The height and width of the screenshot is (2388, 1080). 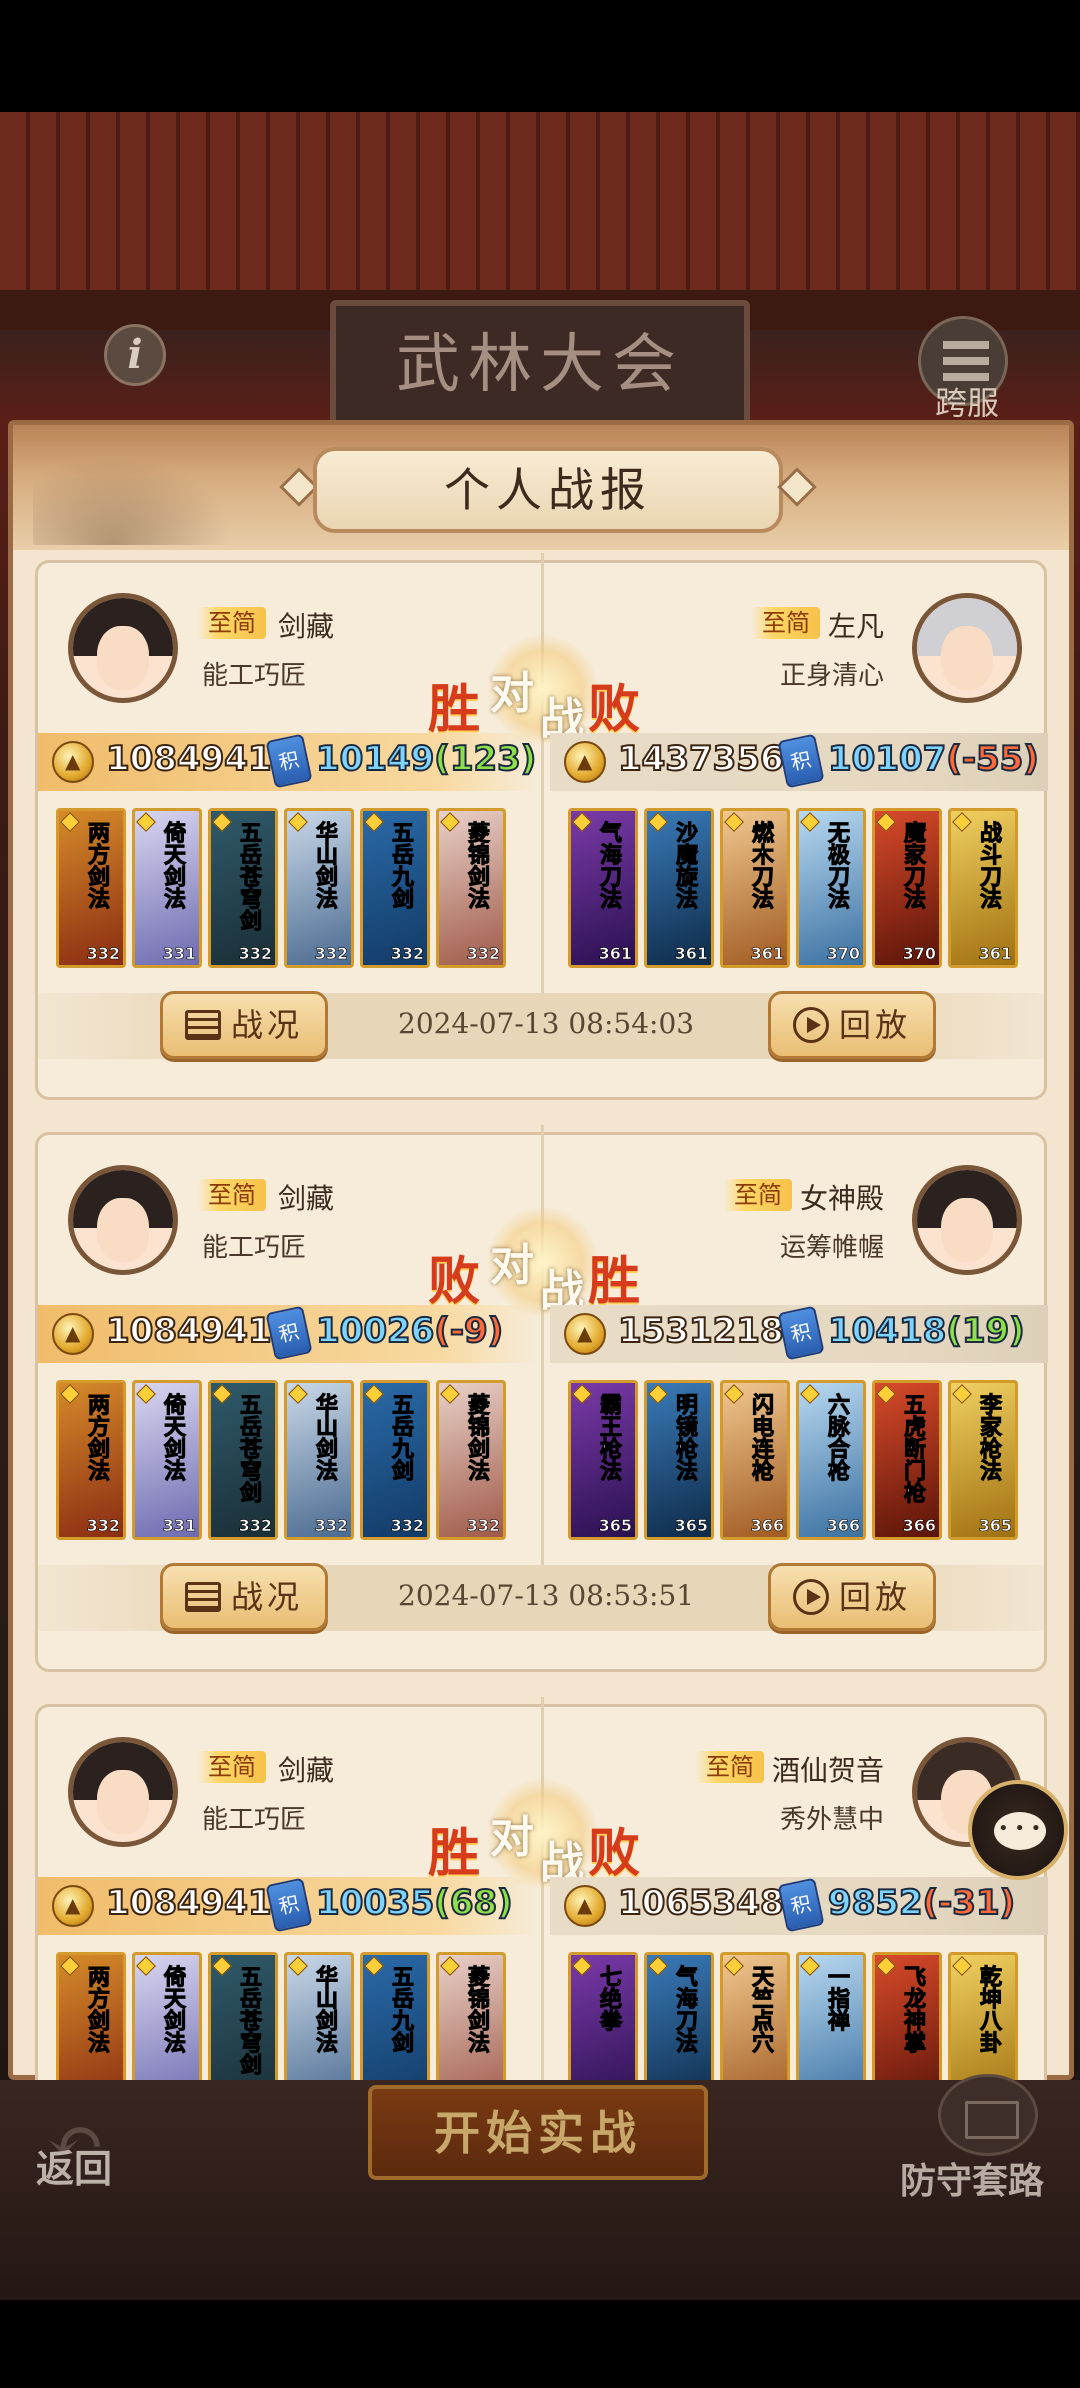 I want to click on battle-actions: 战况 2024-07-13 08:54:03 回放, so click(x=541, y=1025).